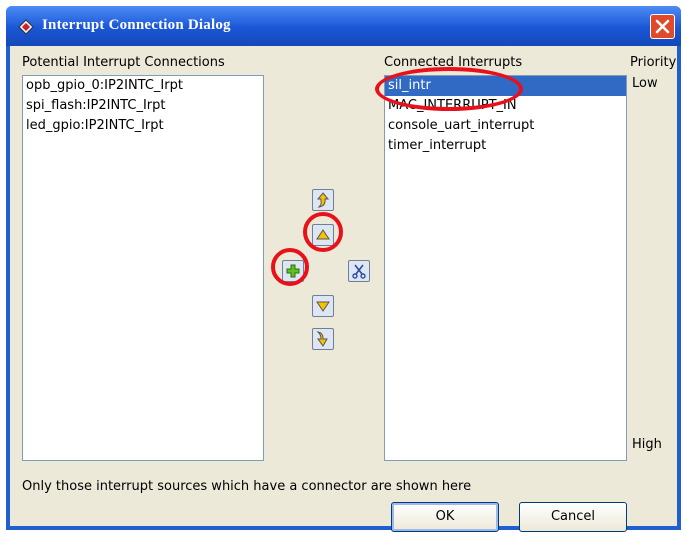 The image size is (685, 534). I want to click on add-button, so click(293, 271).